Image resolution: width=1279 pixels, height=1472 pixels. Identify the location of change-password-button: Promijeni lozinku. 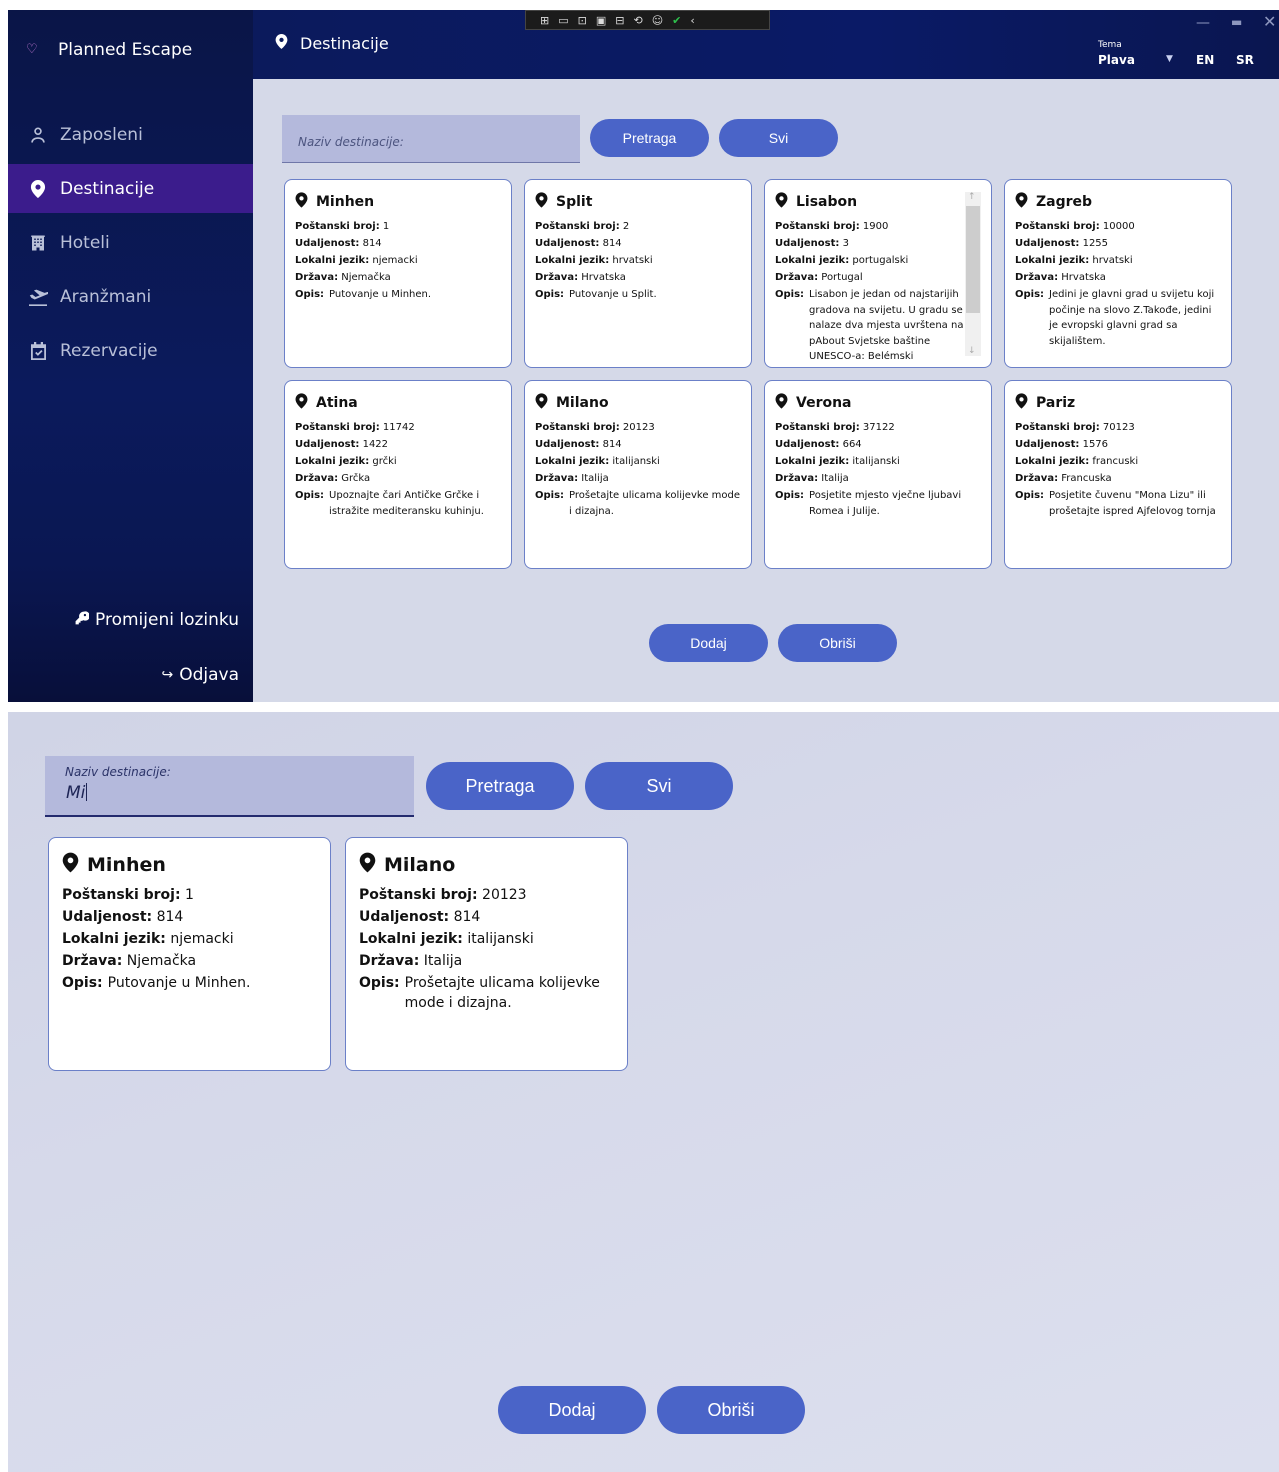
(157, 620).